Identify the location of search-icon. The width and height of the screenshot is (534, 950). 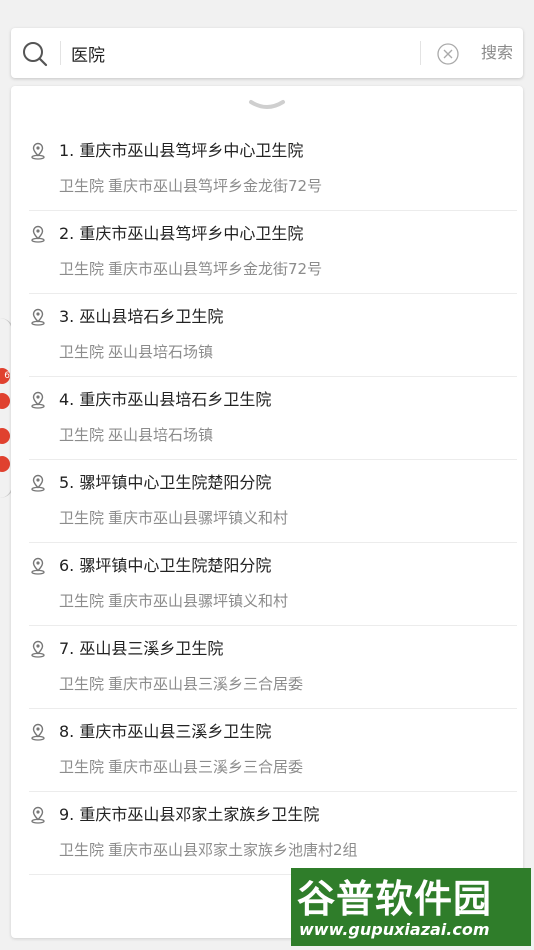
(35, 54).